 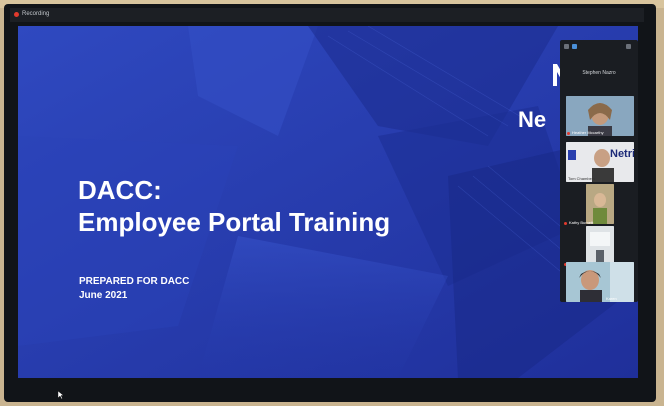 What do you see at coordinates (36, 14) in the screenshot?
I see `window-title: Recording` at bounding box center [36, 14].